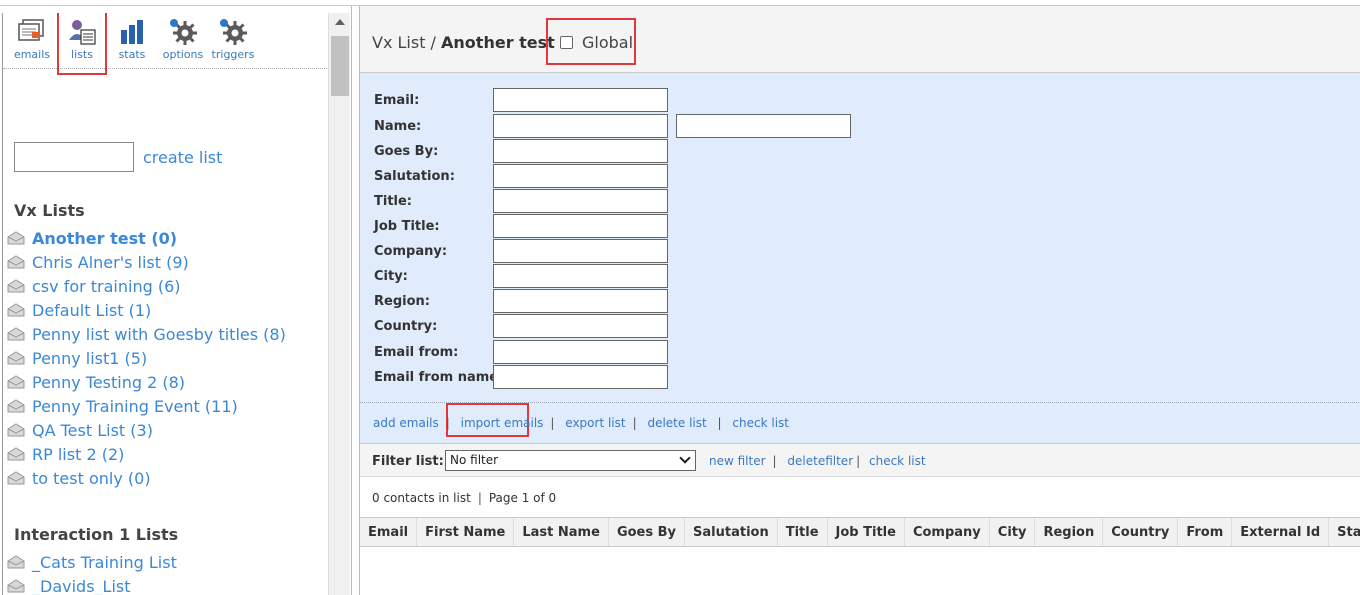 Image resolution: width=1360 pixels, height=595 pixels. What do you see at coordinates (146, 430) in the screenshot?
I see `list-item: QA Test List (3)` at bounding box center [146, 430].